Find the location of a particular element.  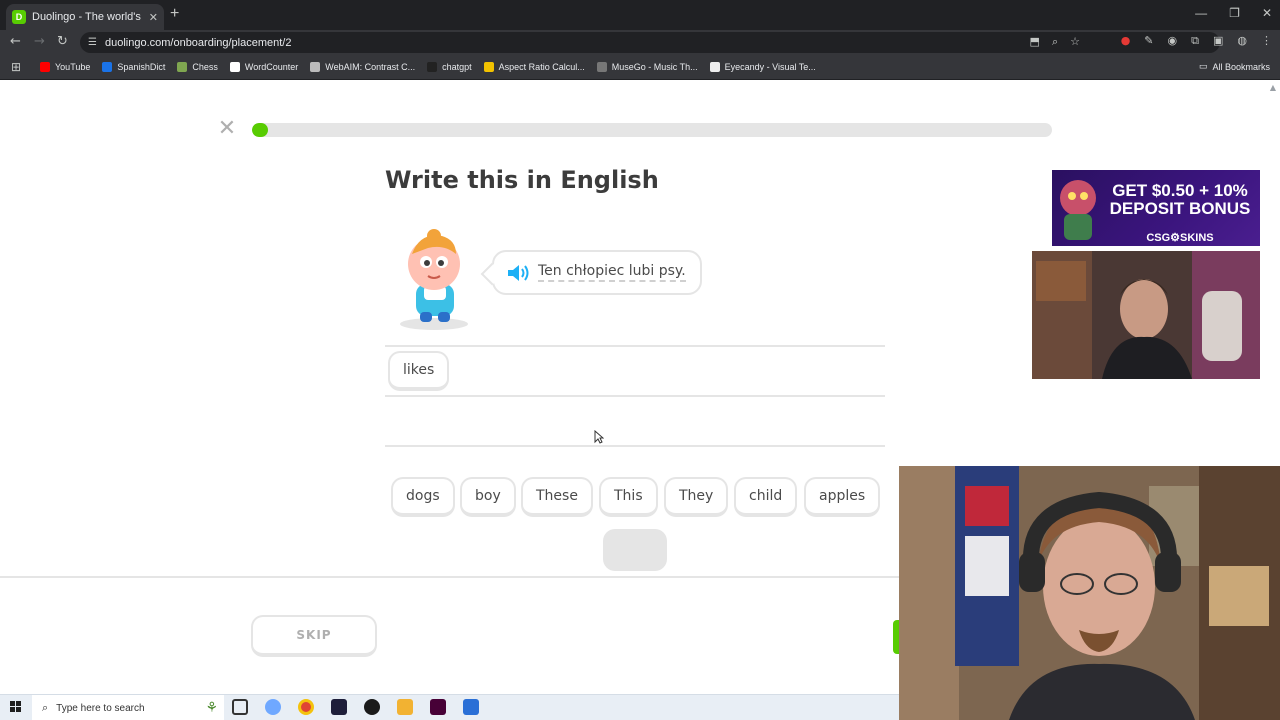

extension-icons: ● ✎ ◉ ⧉ ▣ ◍ ⋮ is located at coordinates (1196, 41).